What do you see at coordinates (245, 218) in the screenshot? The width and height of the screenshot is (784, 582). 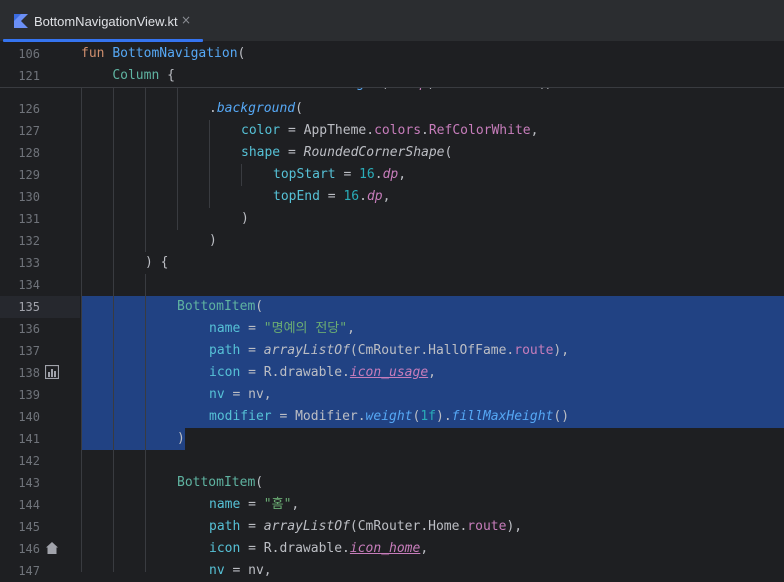 I see `code-line-131: )` at bounding box center [245, 218].